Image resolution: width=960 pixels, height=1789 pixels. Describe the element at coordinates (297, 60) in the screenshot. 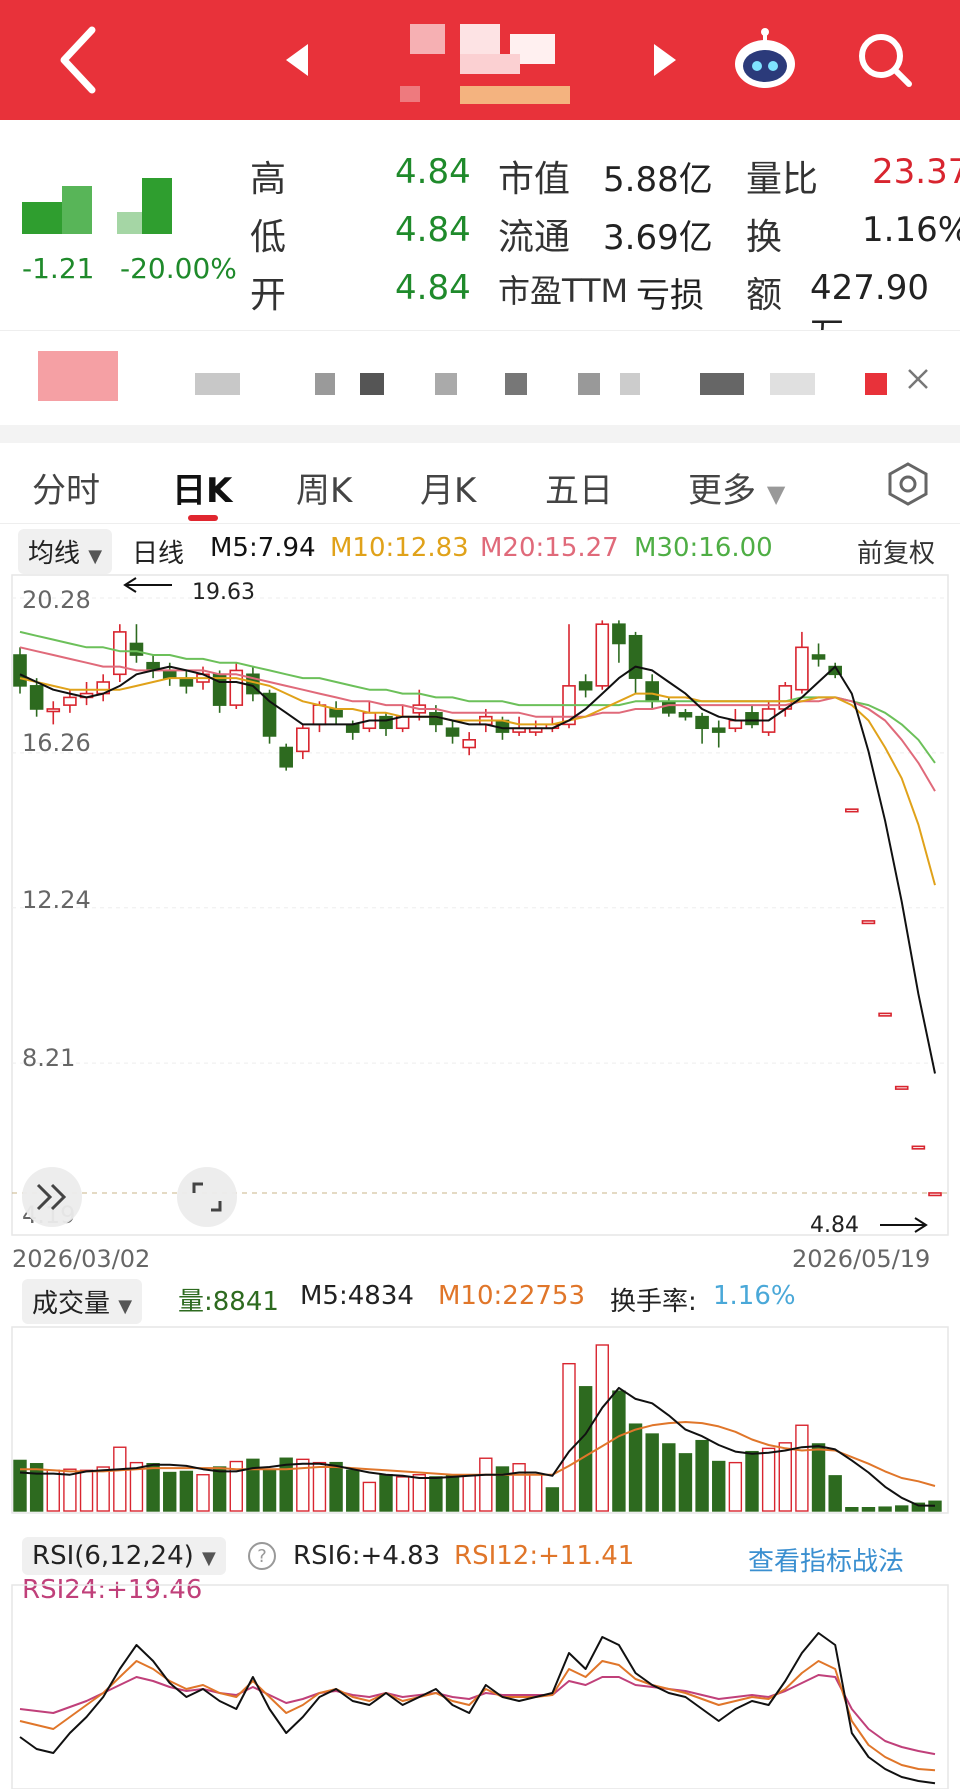

I see `prev-stock-icon` at that location.